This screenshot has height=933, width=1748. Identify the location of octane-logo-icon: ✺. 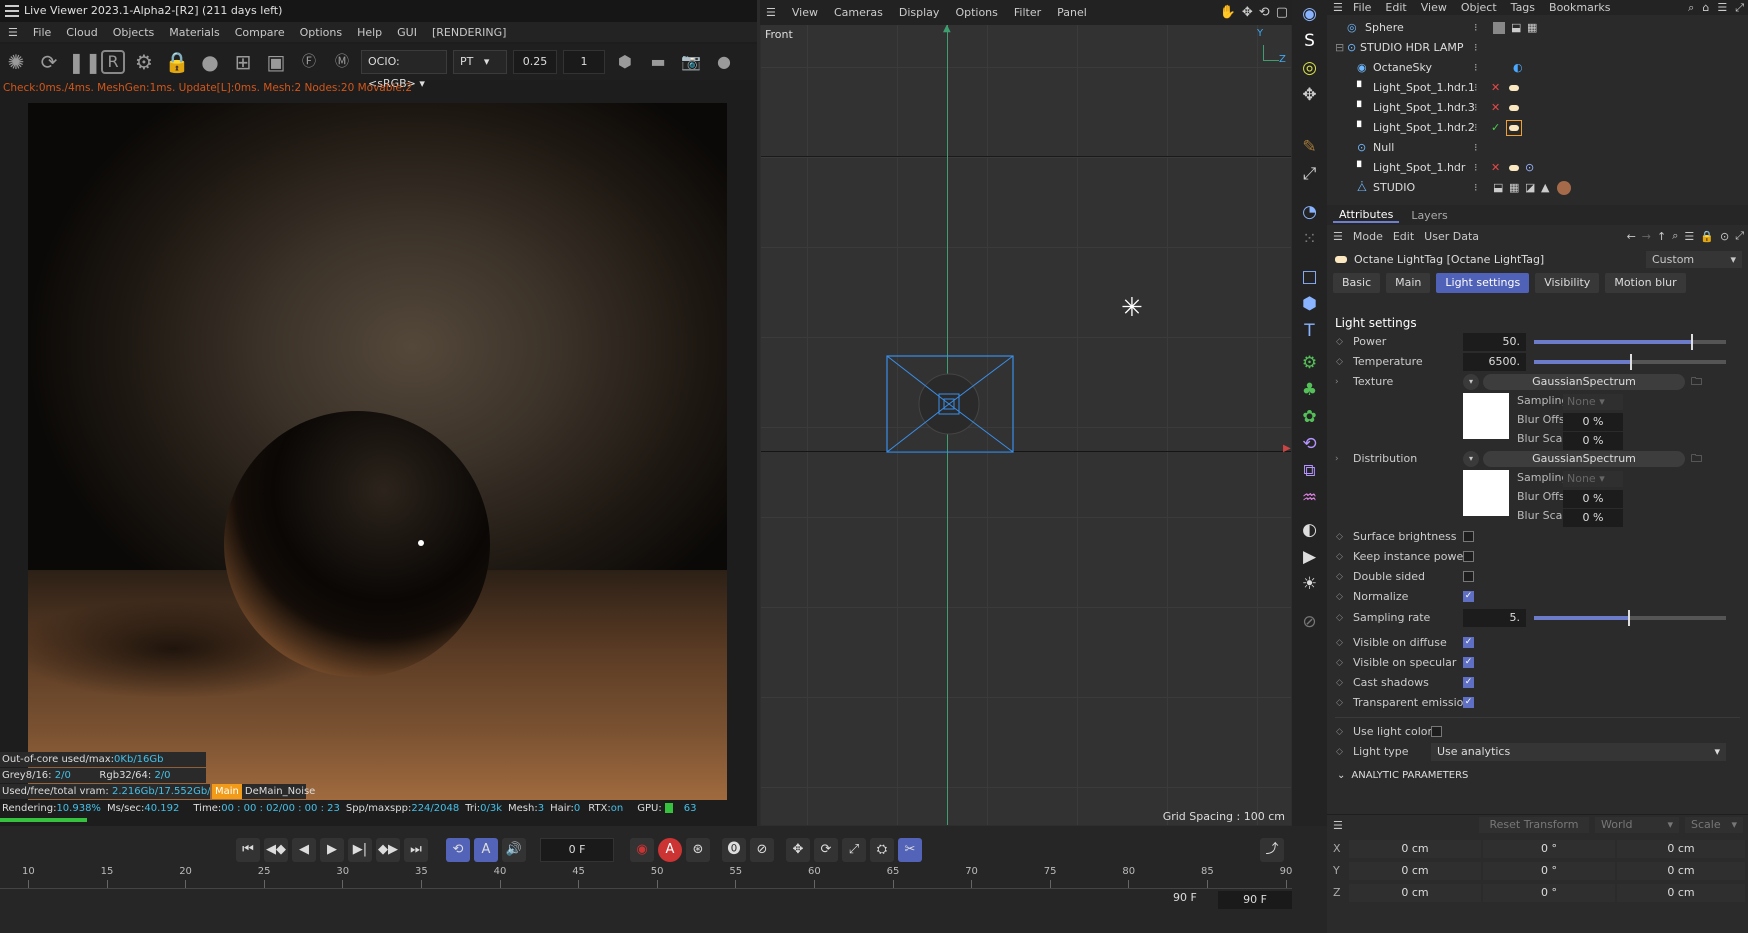
(16, 62).